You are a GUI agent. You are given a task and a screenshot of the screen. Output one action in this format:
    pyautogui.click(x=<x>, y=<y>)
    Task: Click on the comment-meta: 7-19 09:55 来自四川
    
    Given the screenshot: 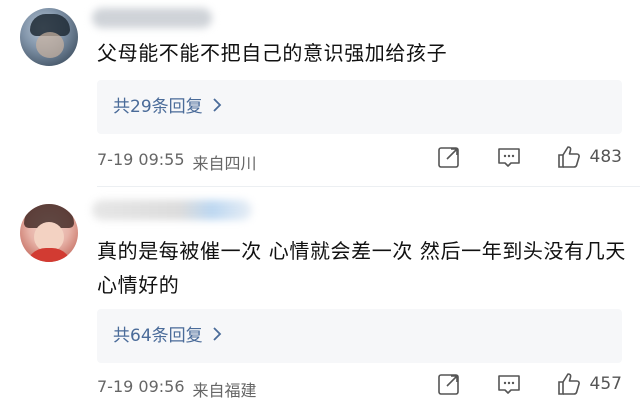 What is the action you would take?
    pyautogui.click(x=177, y=162)
    